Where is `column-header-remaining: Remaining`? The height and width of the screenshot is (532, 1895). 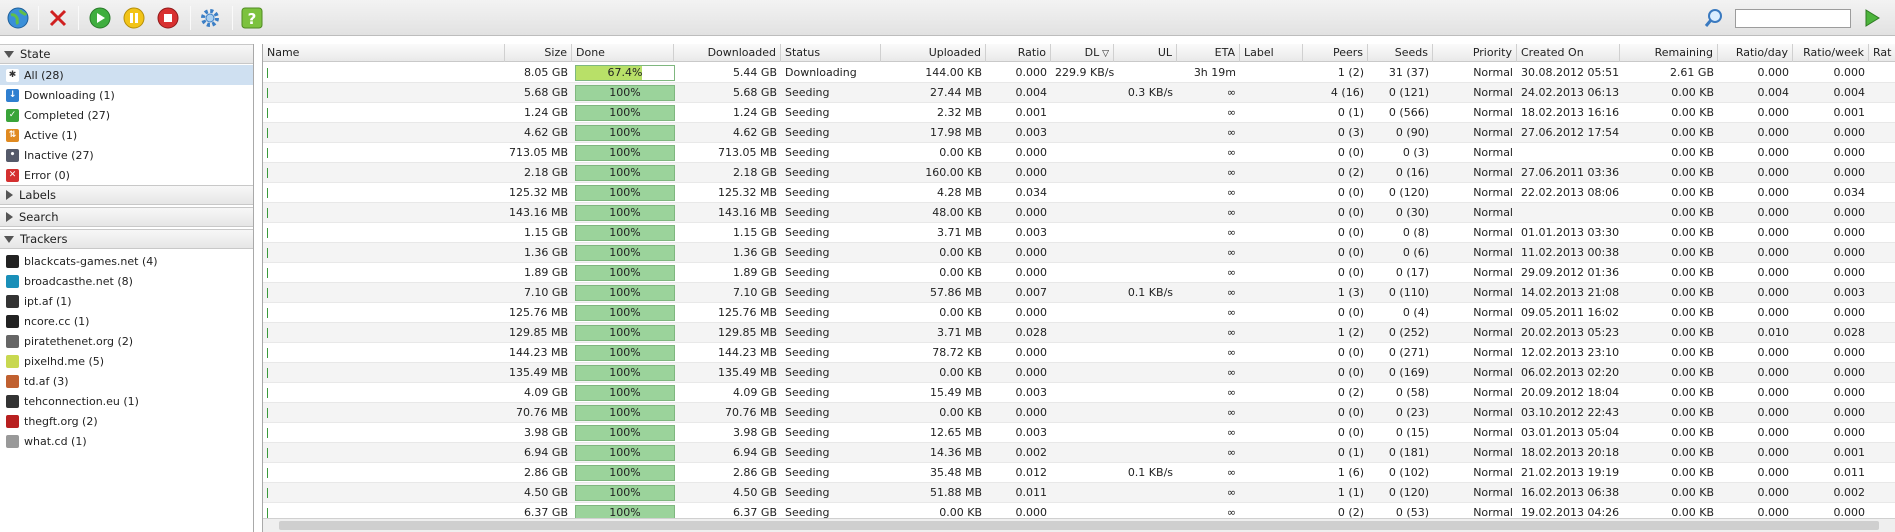 column-header-remaining: Remaining is located at coordinates (1669, 53).